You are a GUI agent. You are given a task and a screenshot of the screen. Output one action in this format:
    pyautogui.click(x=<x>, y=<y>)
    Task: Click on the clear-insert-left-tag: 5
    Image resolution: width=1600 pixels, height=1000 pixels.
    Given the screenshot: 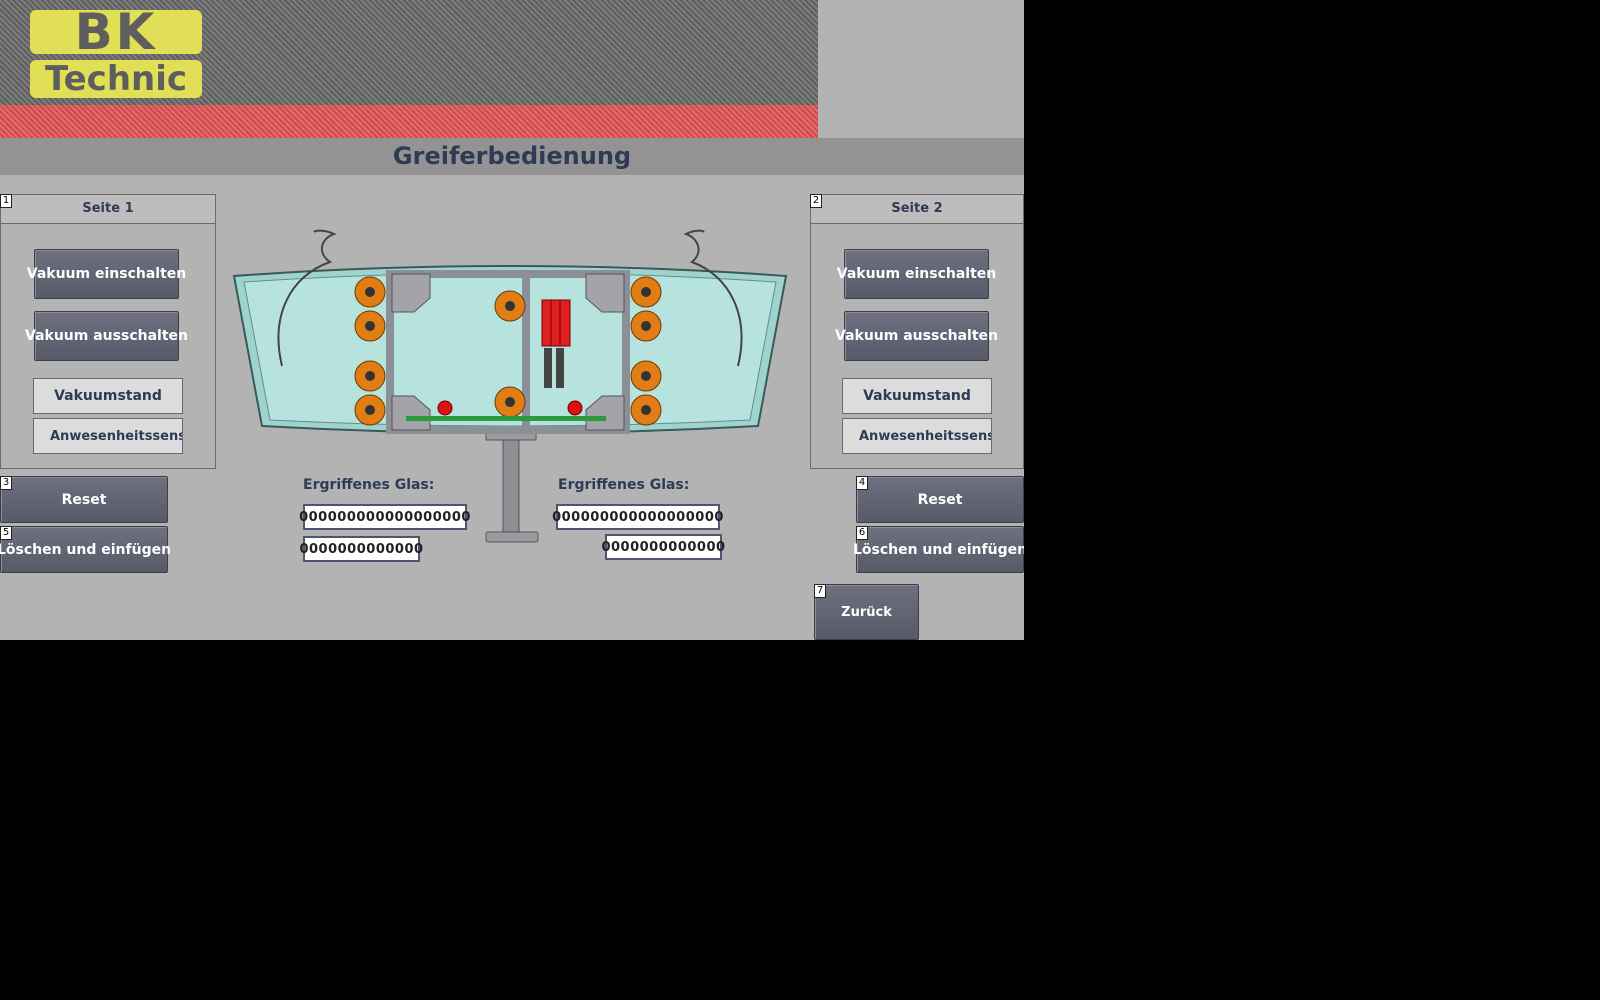 What is the action you would take?
    pyautogui.click(x=6, y=533)
    